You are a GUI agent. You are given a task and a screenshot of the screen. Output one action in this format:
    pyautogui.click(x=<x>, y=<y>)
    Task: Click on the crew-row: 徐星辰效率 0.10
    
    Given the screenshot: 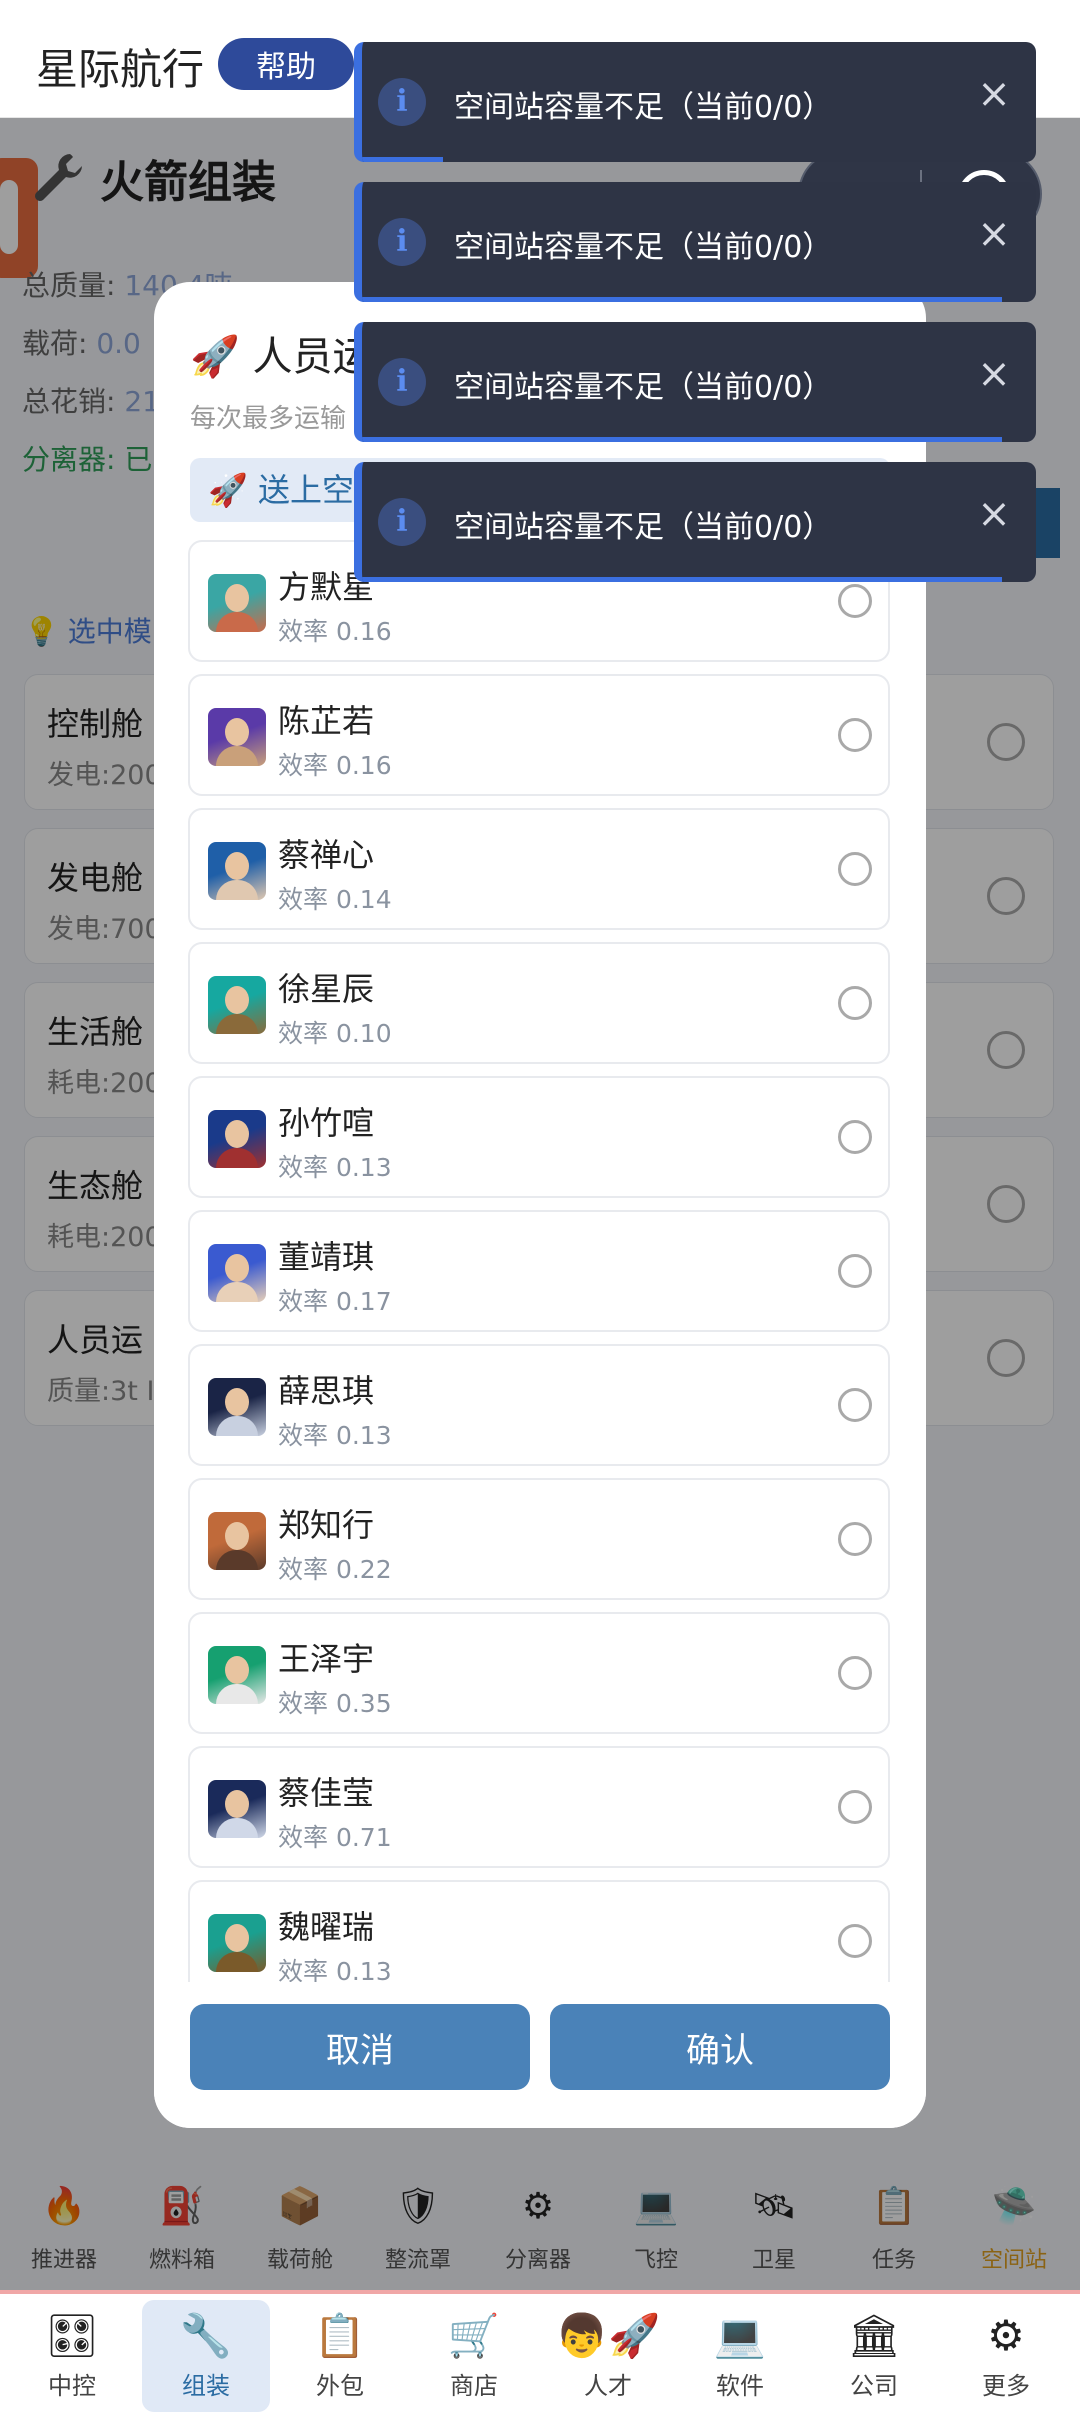 What is the action you would take?
    pyautogui.click(x=539, y=1003)
    